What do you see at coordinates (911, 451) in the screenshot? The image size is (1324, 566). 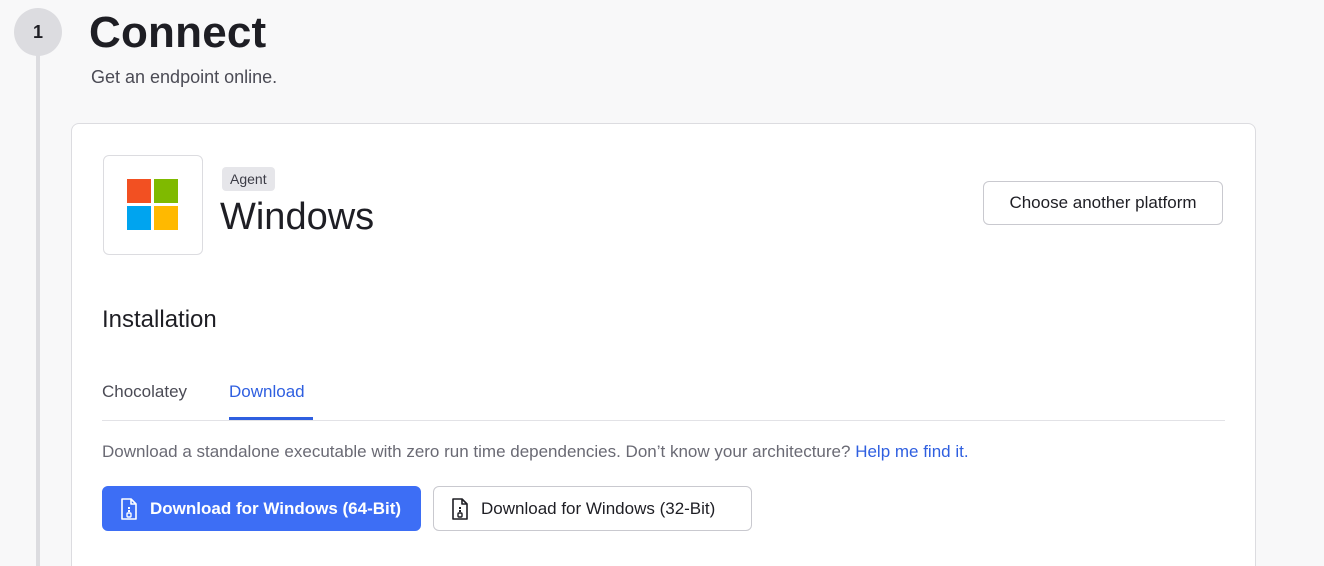 I see `help-find-architecture-link: Help me find it.` at bounding box center [911, 451].